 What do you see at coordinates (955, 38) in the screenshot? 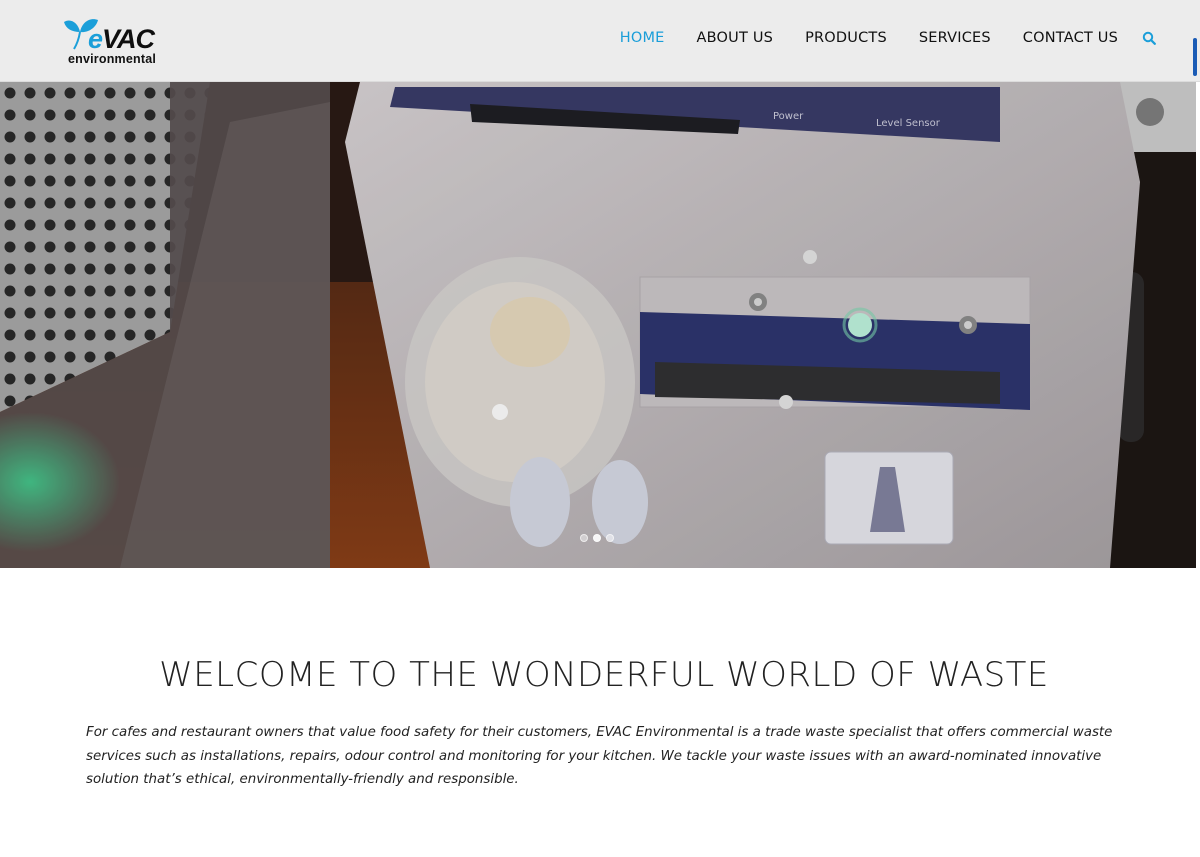
I see `nav-services: SERVICES` at bounding box center [955, 38].